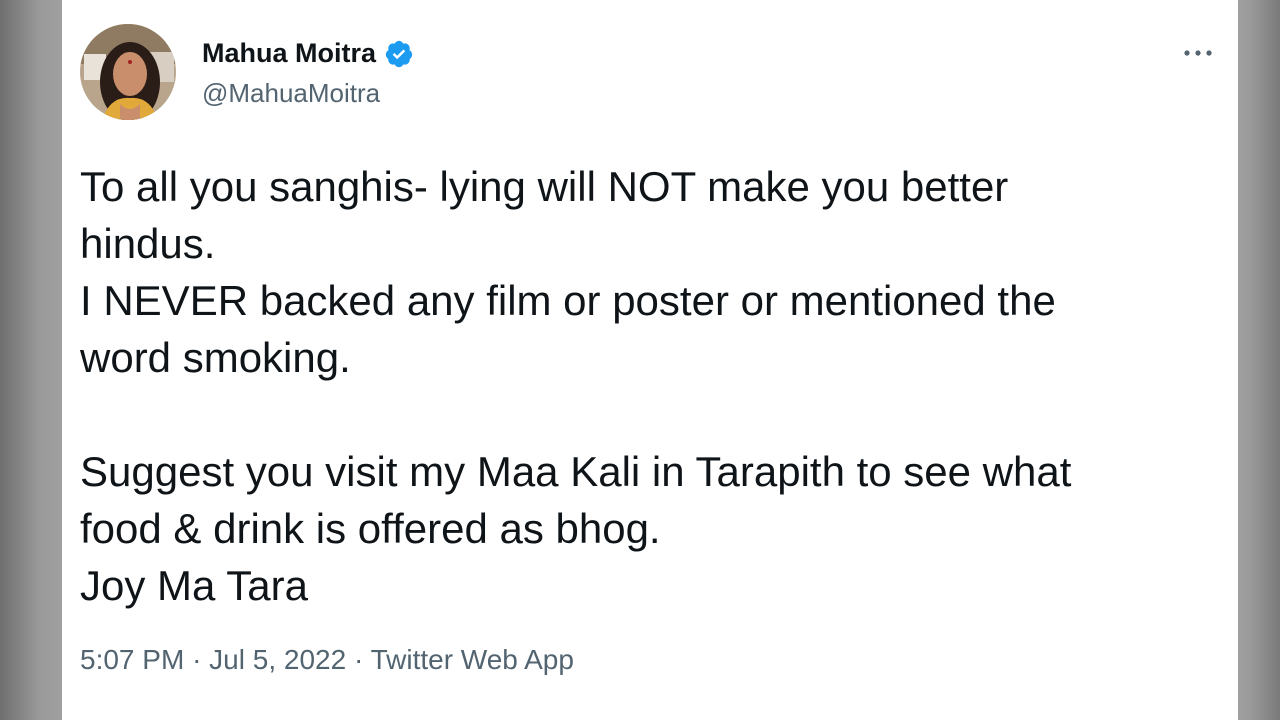 The image size is (1280, 720). What do you see at coordinates (291, 93) in the screenshot?
I see `author-handle: @MahuaMoitra` at bounding box center [291, 93].